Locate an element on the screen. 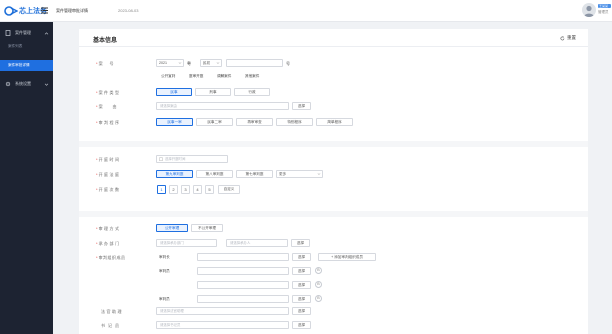 The width and height of the screenshot is (612, 334). court-select: 民初 is located at coordinates (211, 63).